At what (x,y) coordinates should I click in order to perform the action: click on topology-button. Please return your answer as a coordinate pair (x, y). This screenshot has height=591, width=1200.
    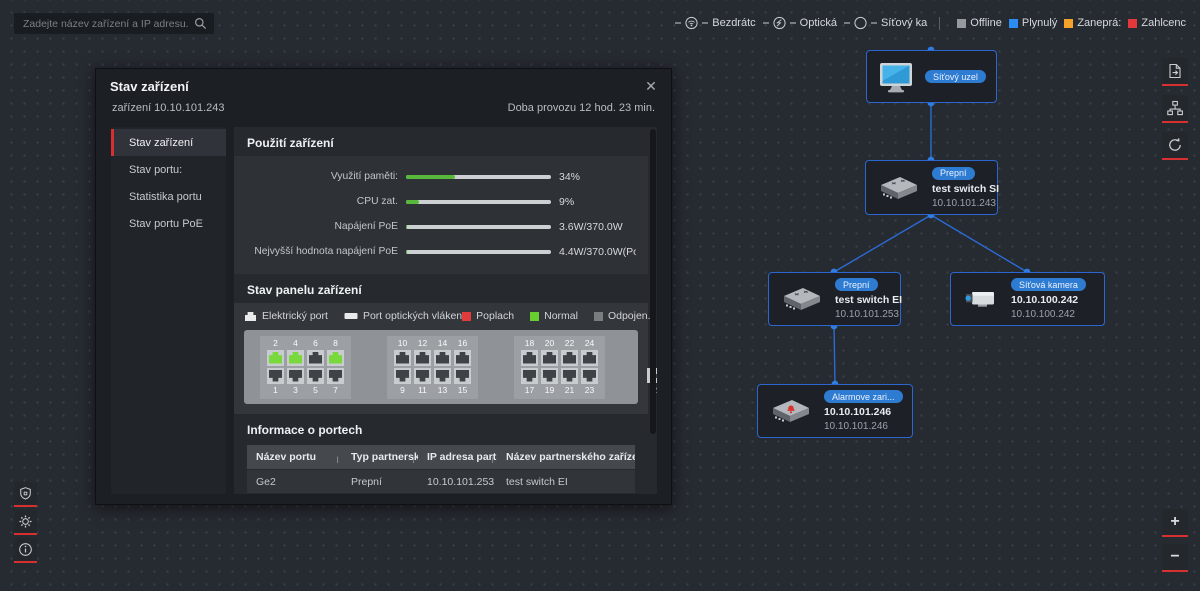
    Looking at the image, I should click on (1175, 109).